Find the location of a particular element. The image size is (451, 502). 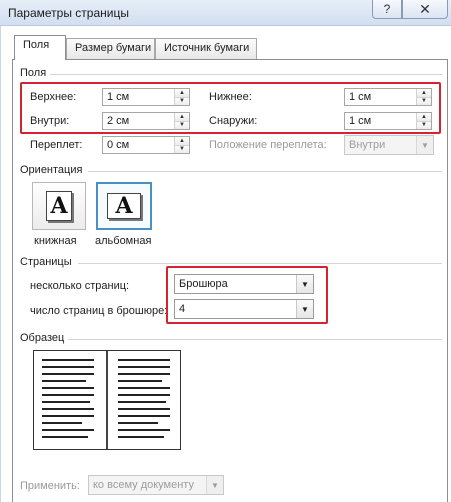

gutter-field: 0 см ▲ ▼ is located at coordinates (146, 145).